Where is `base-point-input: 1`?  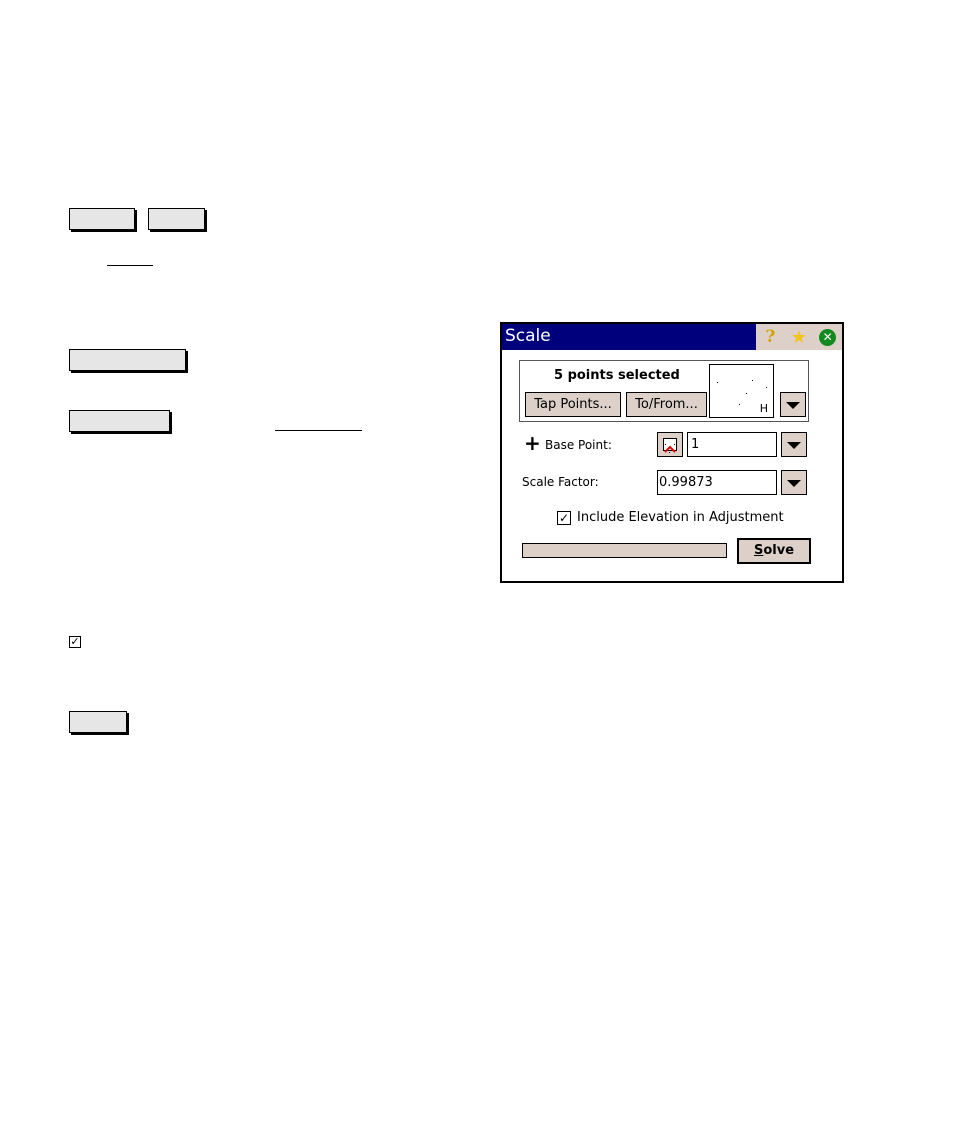
base-point-input: 1 is located at coordinates (732, 444).